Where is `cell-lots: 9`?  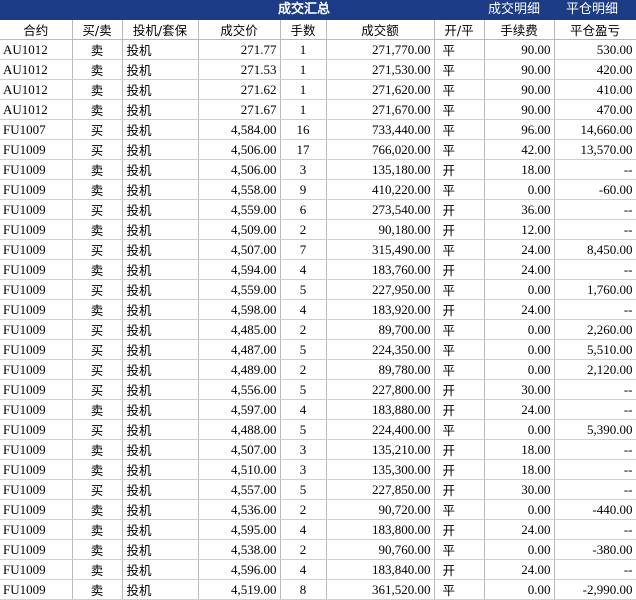
cell-lots: 9 is located at coordinates (303, 189).